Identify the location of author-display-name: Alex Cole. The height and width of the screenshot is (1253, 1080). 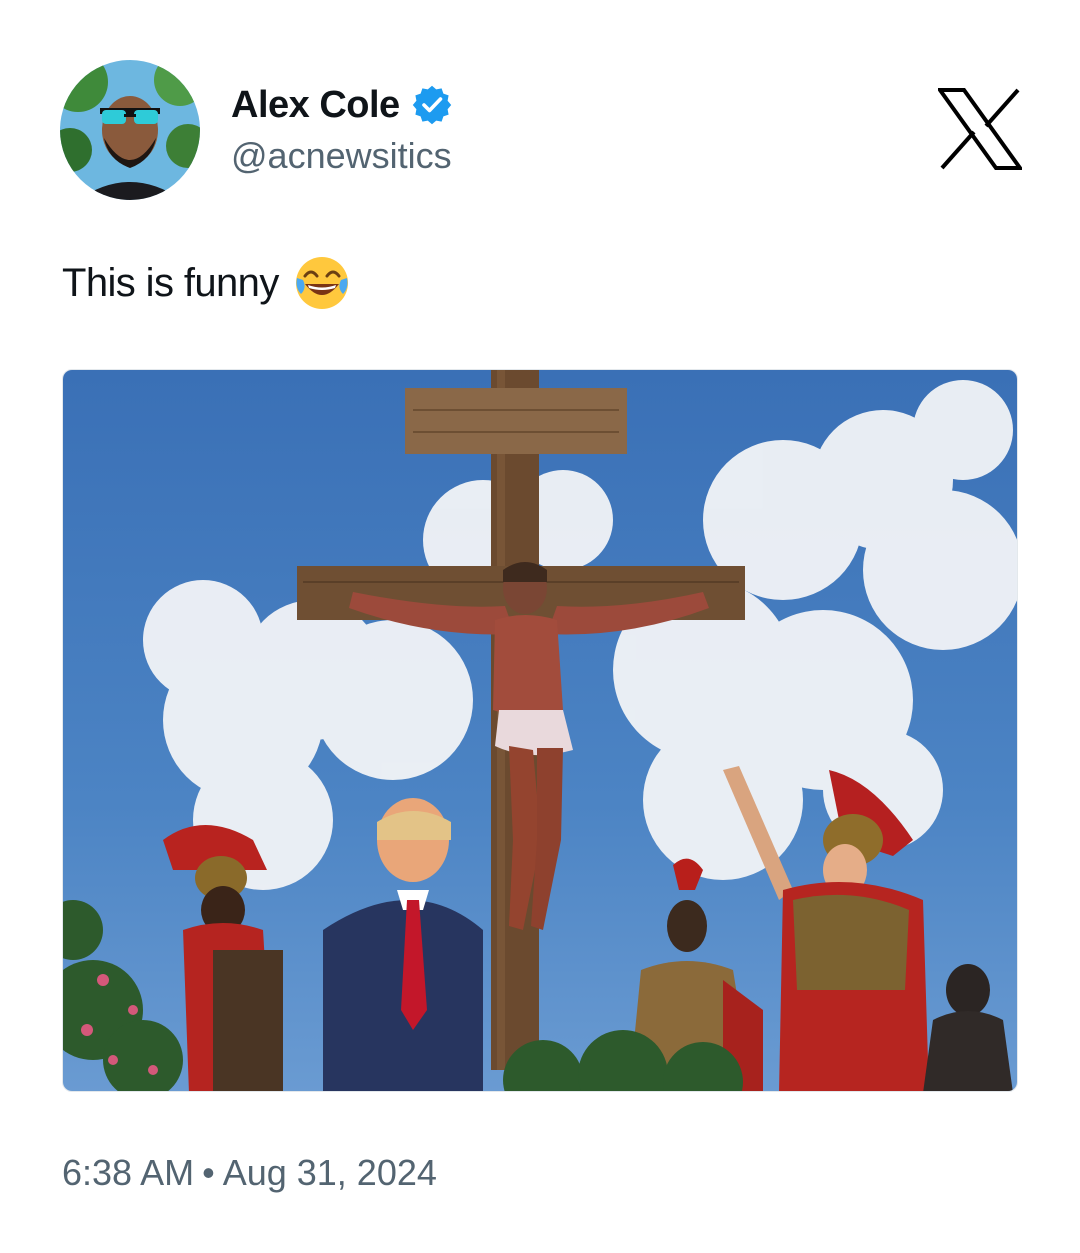
(315, 105).